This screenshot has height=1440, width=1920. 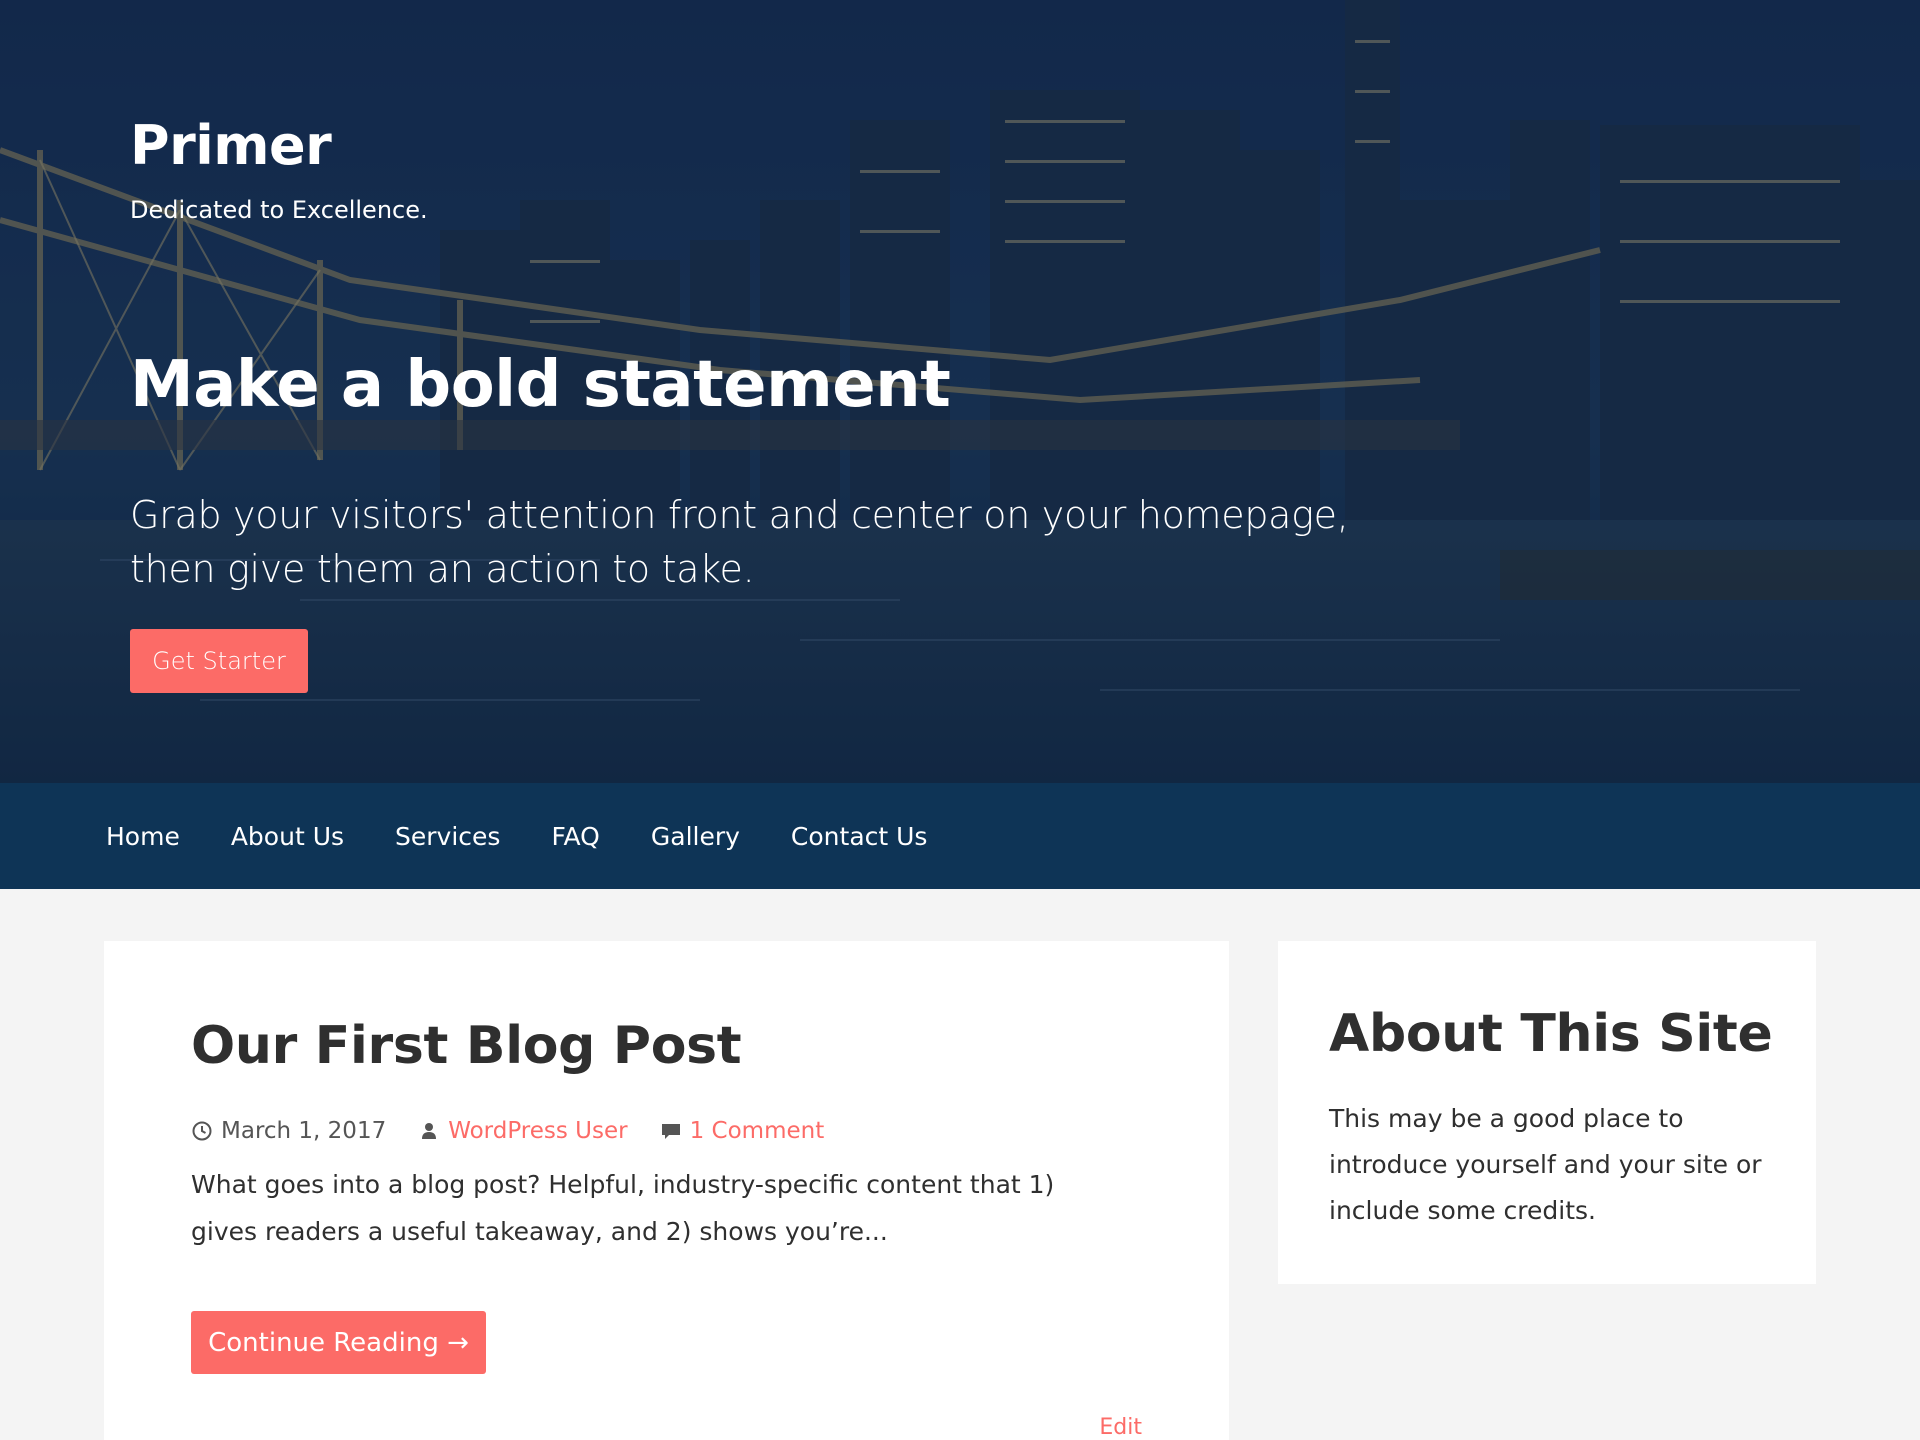 What do you see at coordinates (338, 1342) in the screenshot?
I see `continue-reading-button: Continue Reading →` at bounding box center [338, 1342].